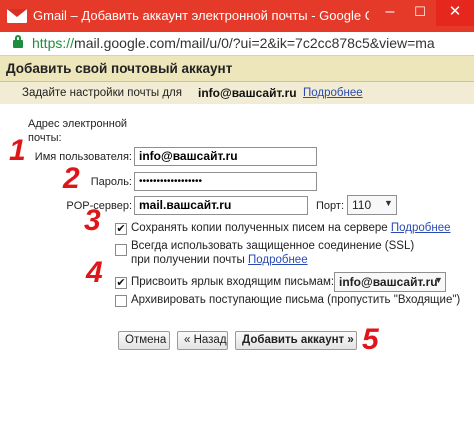 Image resolution: width=474 pixels, height=434 pixels. Describe the element at coordinates (370, 339) in the screenshot. I see `step-marker-5: 5` at that location.